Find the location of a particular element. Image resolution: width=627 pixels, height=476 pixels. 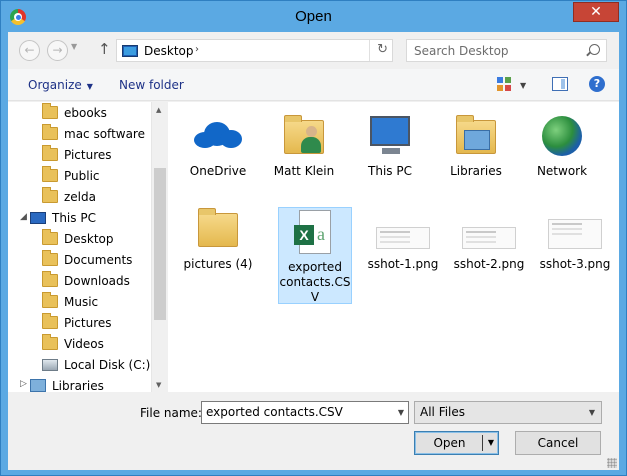

file-name-history-chevron-icon: ▼ is located at coordinates (401, 412).